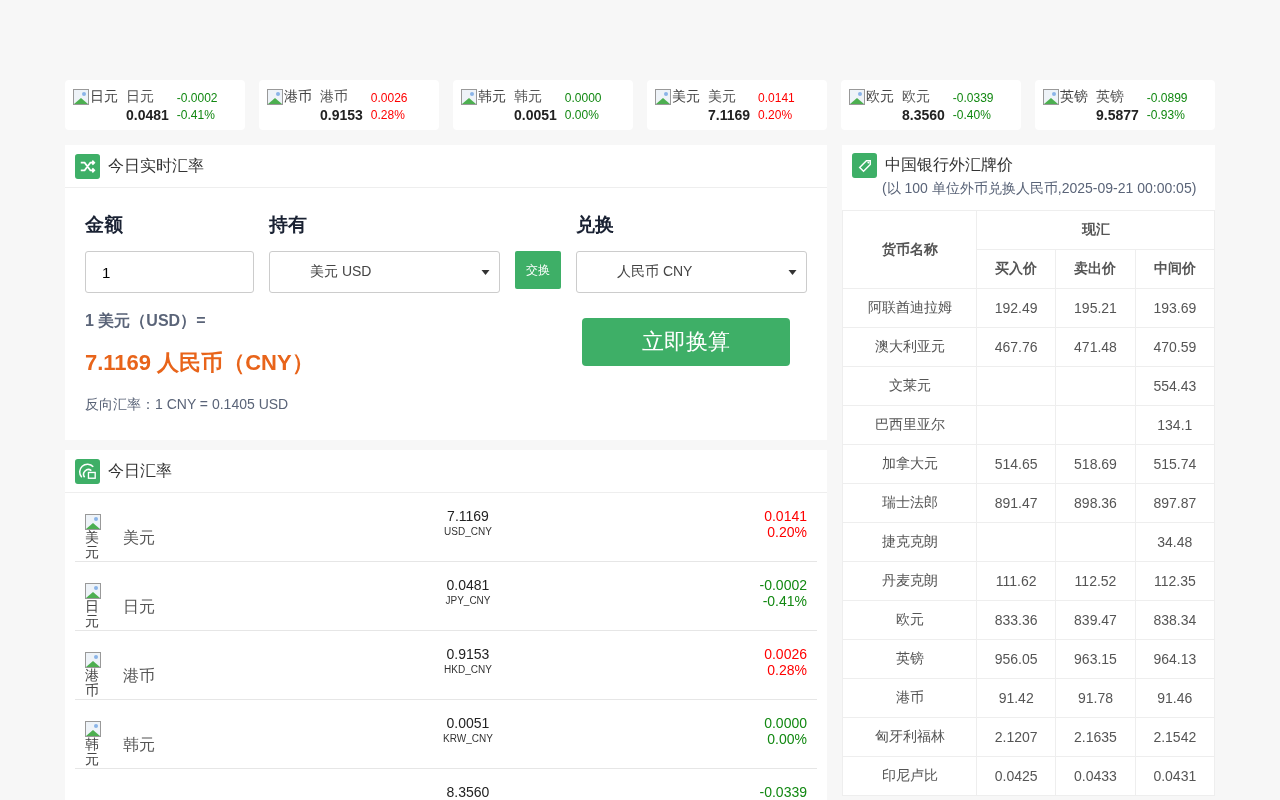  What do you see at coordinates (187, 405) in the screenshot?
I see `reverse-rate: 反向汇率：1 CNY = 0.1405 USD` at bounding box center [187, 405].